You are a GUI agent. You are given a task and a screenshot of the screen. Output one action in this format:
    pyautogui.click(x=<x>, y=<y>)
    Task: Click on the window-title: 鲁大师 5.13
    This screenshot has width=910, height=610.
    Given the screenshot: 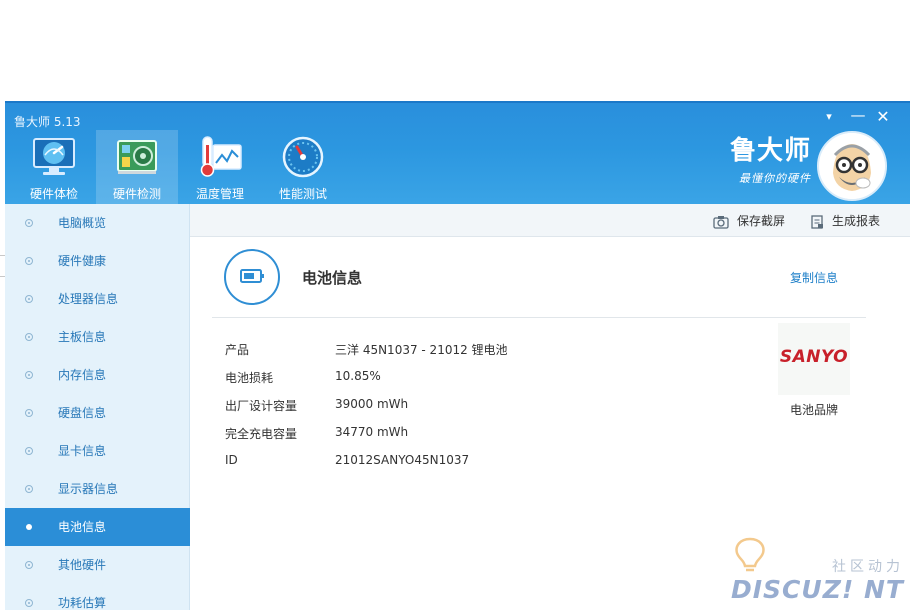 What is the action you would take?
    pyautogui.click(x=47, y=122)
    